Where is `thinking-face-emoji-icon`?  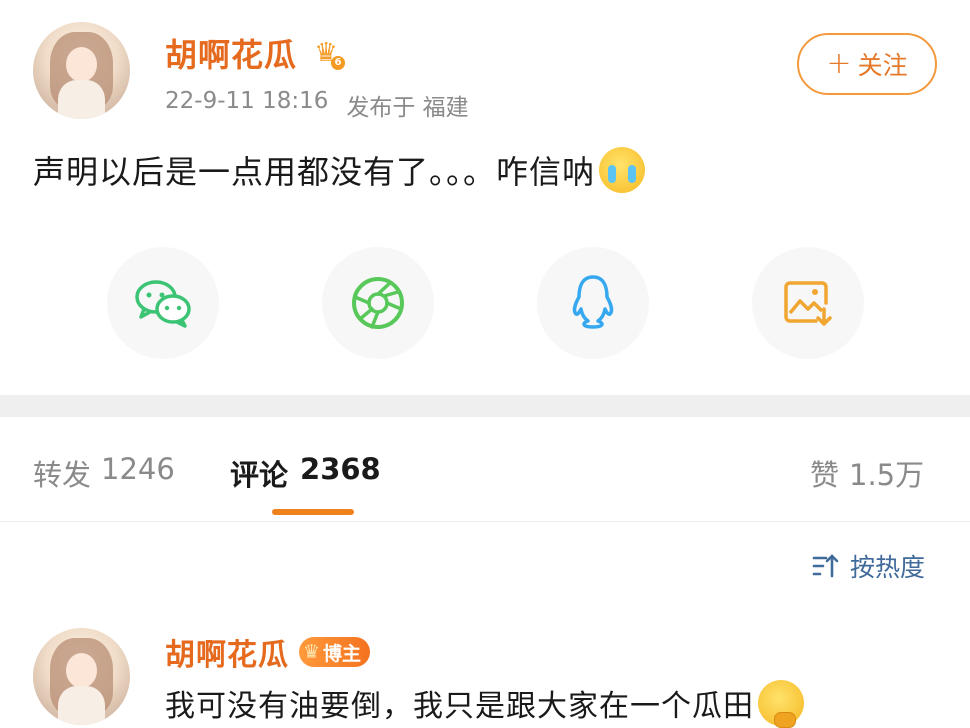 thinking-face-emoji-icon is located at coordinates (781, 704).